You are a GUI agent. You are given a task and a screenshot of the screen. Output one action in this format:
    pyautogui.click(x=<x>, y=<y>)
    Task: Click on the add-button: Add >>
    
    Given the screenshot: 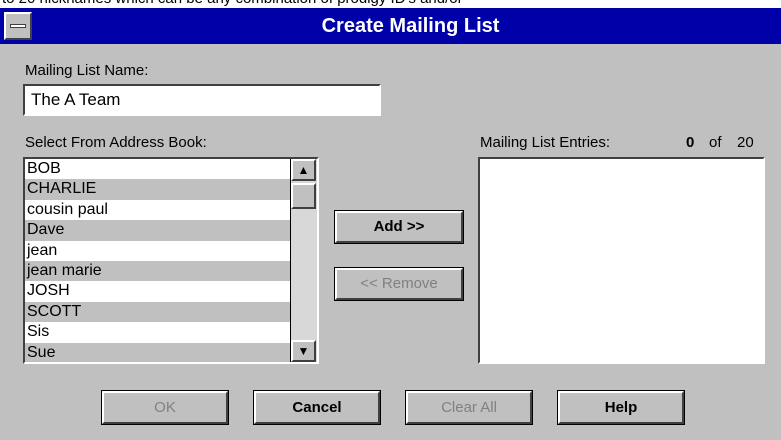 What is the action you would take?
    pyautogui.click(x=399, y=227)
    